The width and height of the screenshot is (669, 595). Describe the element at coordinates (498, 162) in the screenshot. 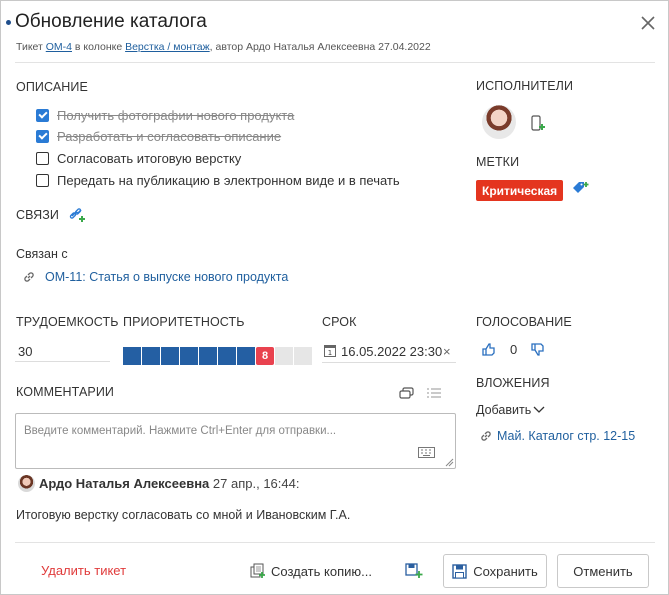

I see `tags-label: МЕТКИ` at that location.